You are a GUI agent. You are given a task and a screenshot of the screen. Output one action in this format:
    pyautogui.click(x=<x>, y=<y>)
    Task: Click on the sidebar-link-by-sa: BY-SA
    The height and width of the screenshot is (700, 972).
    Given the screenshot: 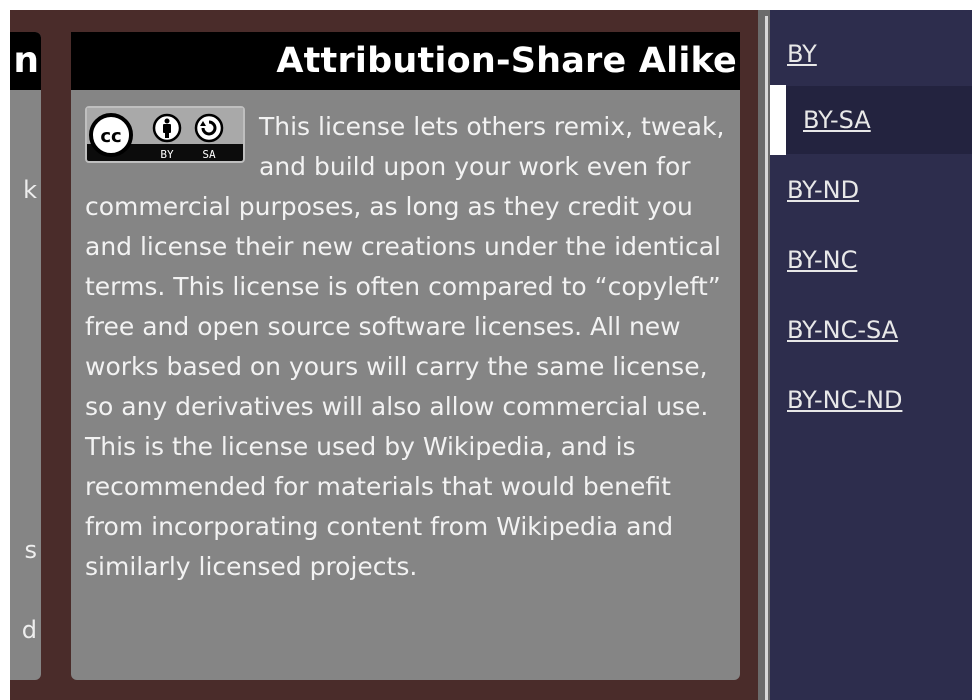 What is the action you would take?
    pyautogui.click(x=837, y=120)
    